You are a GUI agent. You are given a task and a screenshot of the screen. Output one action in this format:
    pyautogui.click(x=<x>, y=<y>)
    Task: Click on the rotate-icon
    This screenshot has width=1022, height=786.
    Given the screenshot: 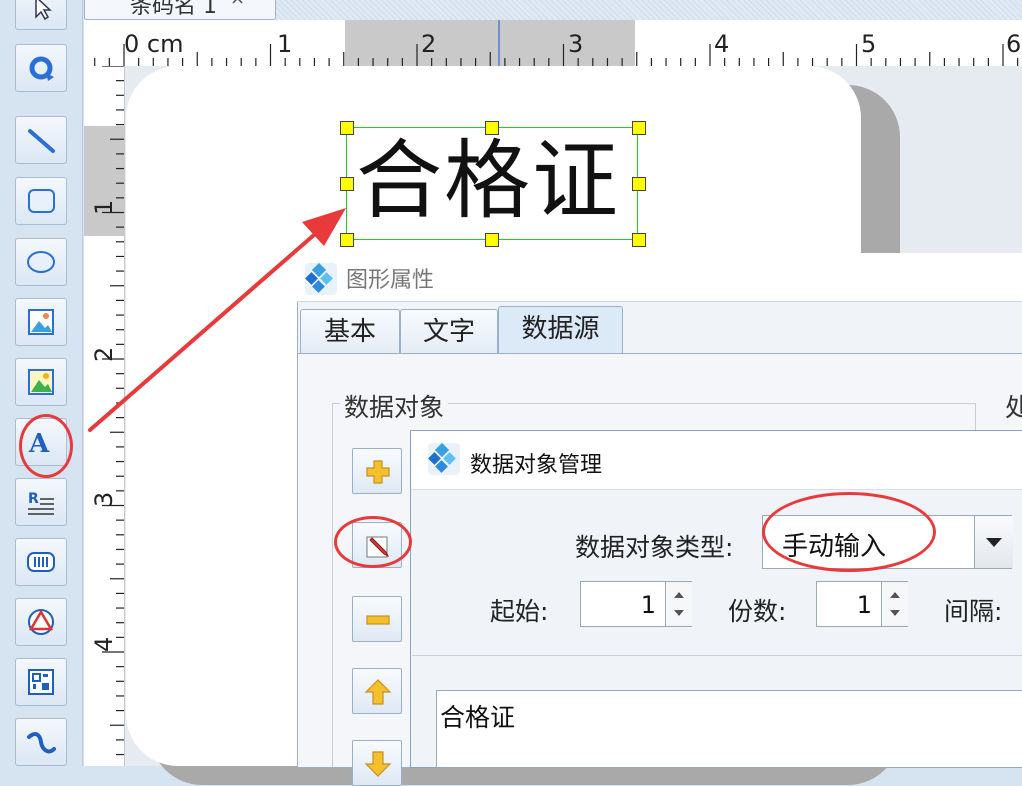 What is the action you would take?
    pyautogui.click(x=41, y=68)
    